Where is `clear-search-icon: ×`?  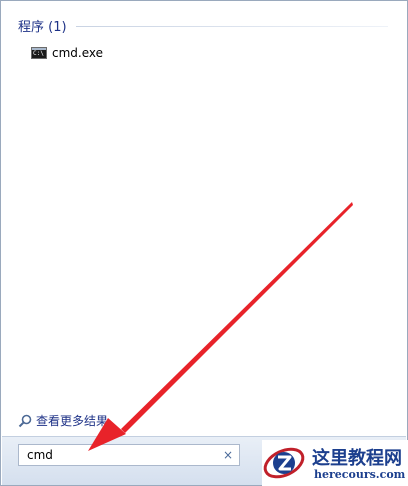
clear-search-icon: × is located at coordinates (228, 455).